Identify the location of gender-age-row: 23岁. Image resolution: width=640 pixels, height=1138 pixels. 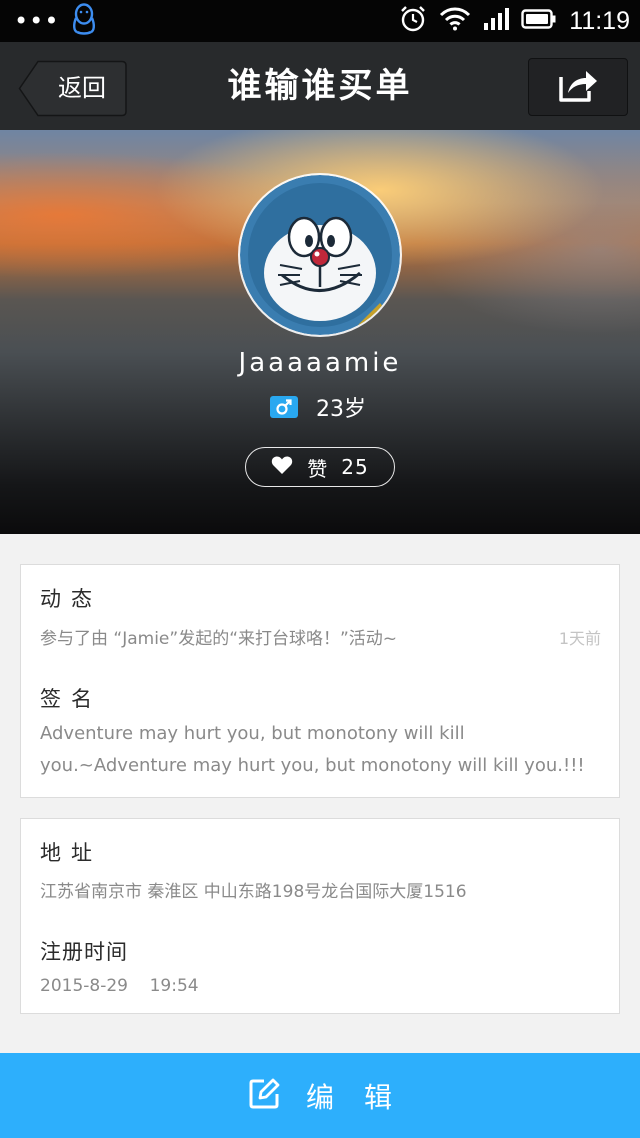
(318, 407).